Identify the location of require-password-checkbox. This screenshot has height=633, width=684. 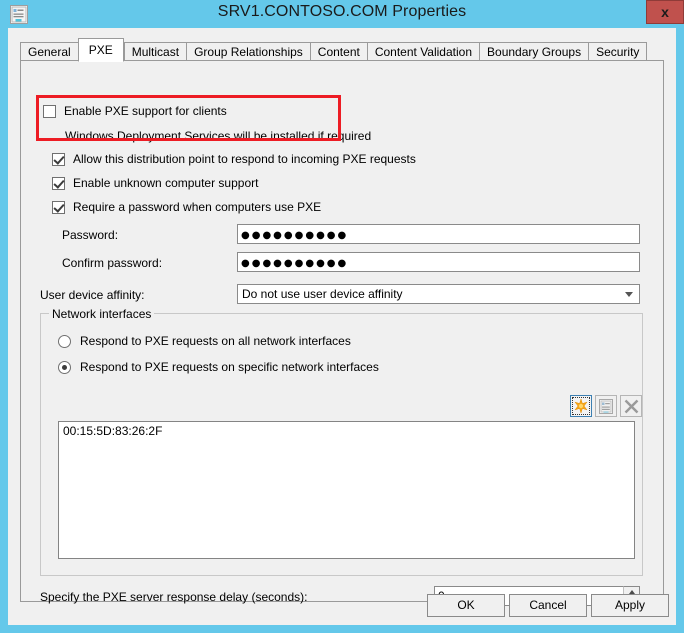
(58, 207).